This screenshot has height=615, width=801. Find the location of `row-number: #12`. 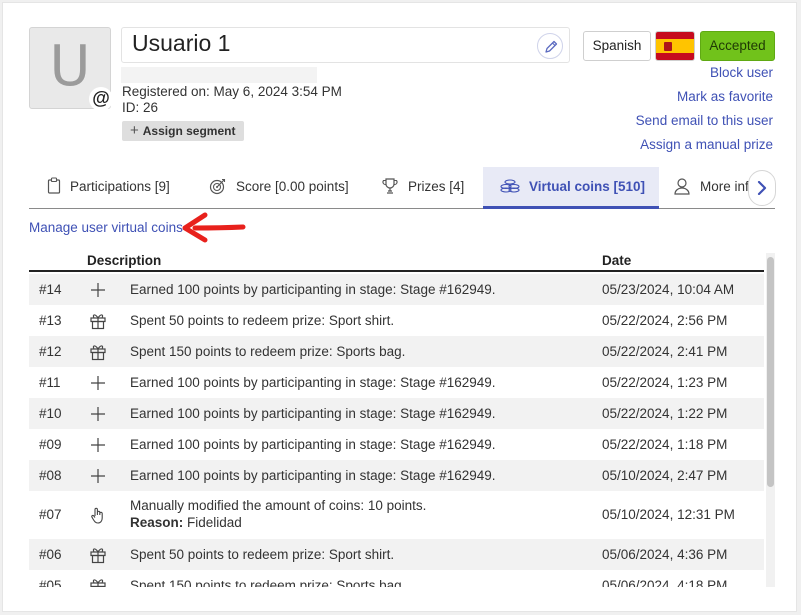

row-number: #12 is located at coordinates (50, 351).